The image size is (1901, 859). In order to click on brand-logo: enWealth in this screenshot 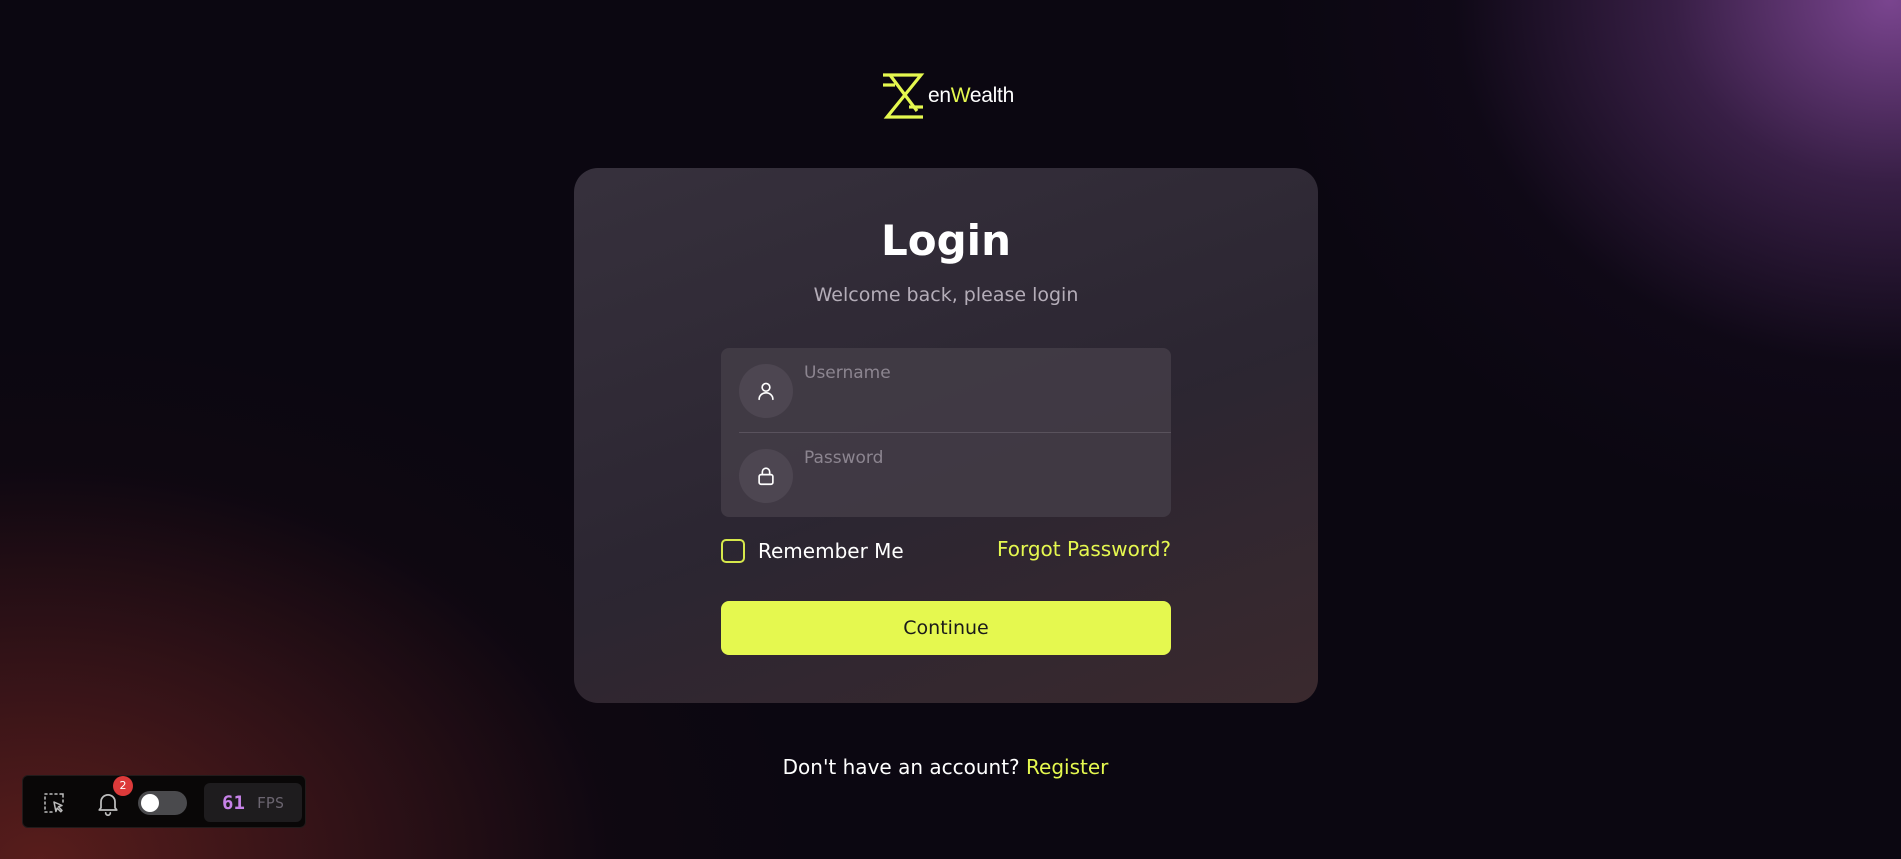, I will do `click(946, 96)`.